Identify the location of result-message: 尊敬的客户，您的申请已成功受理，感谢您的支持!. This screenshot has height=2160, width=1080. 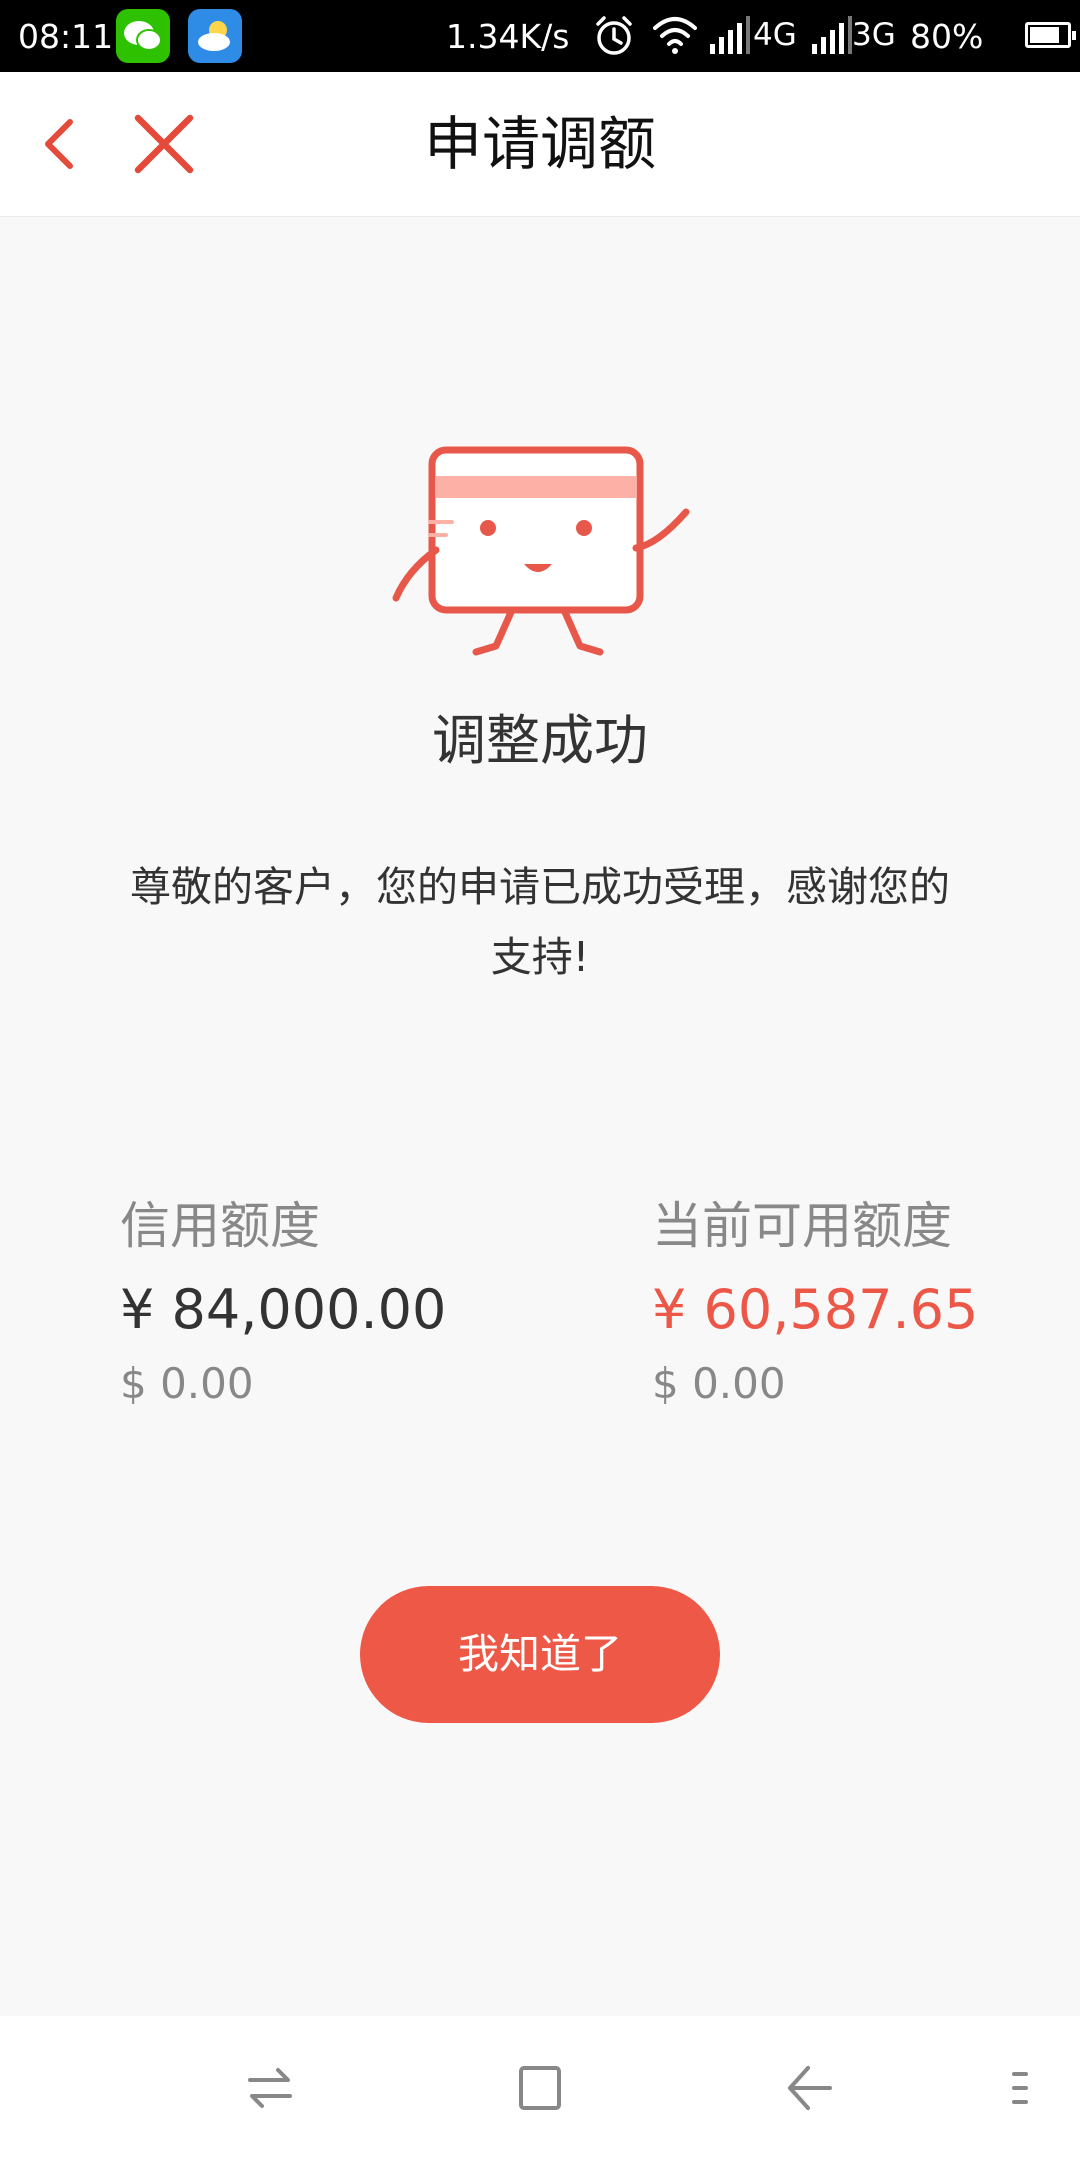
(540, 922).